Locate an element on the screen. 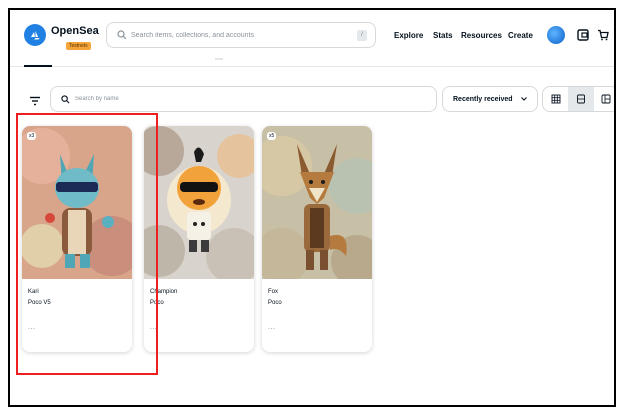  sort-select: Recently received is located at coordinates (490, 99).